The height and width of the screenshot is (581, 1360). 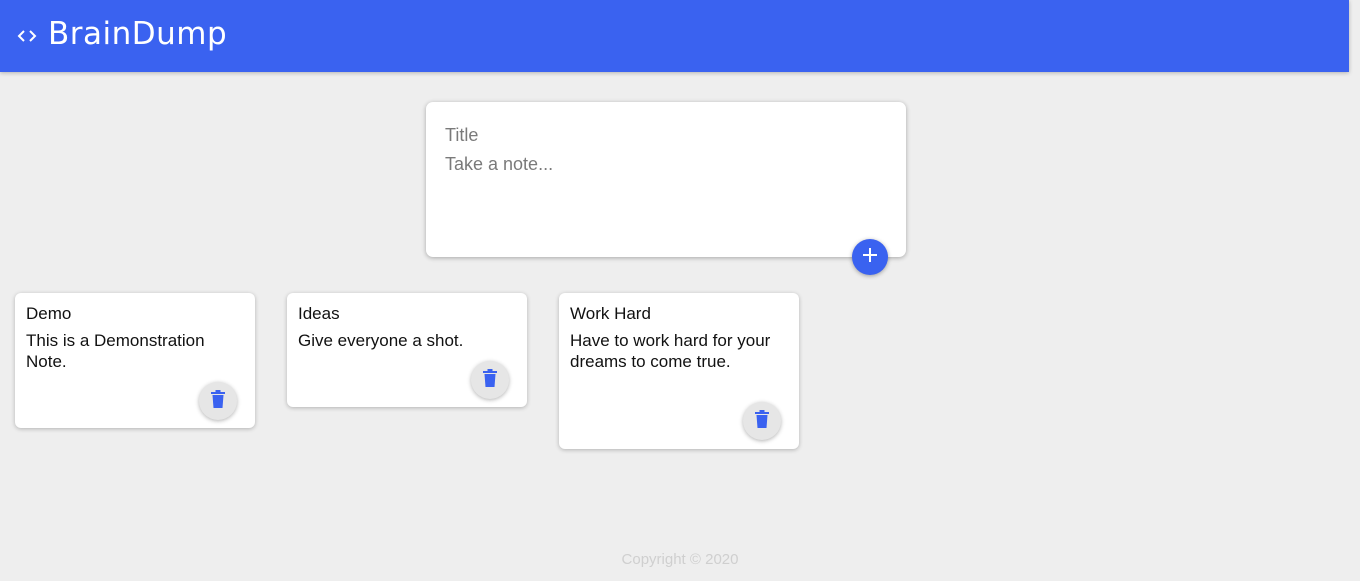 I want to click on plus-icon, so click(x=870, y=257).